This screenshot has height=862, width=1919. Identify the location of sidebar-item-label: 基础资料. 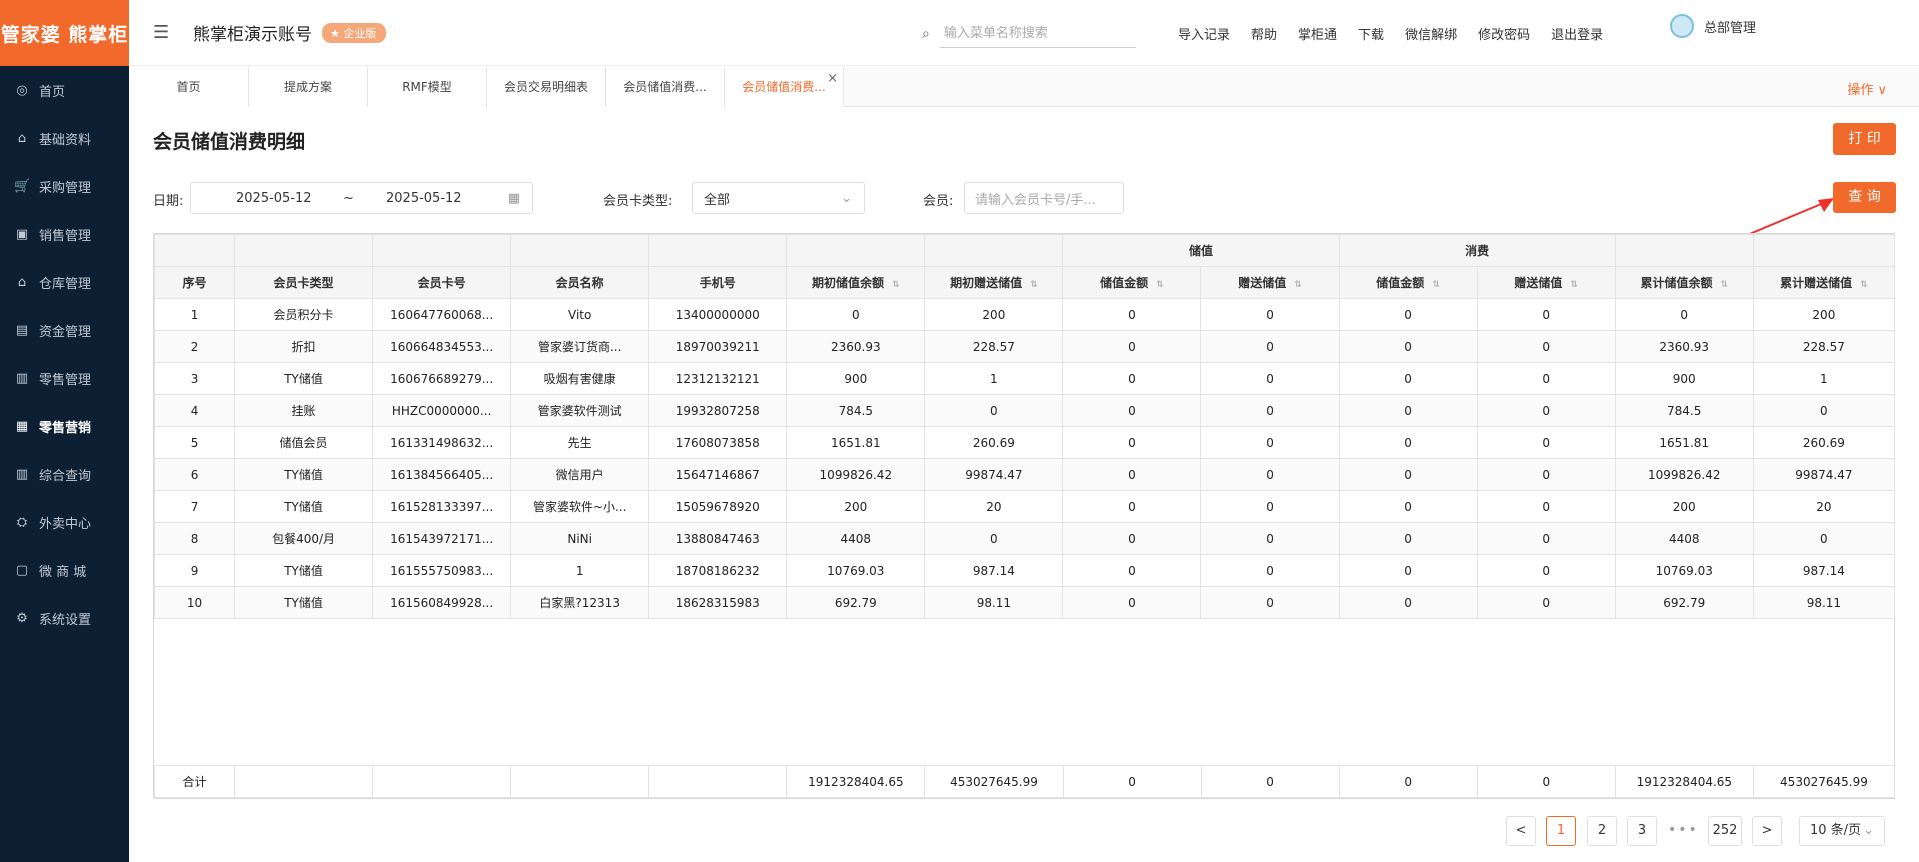
(65, 140).